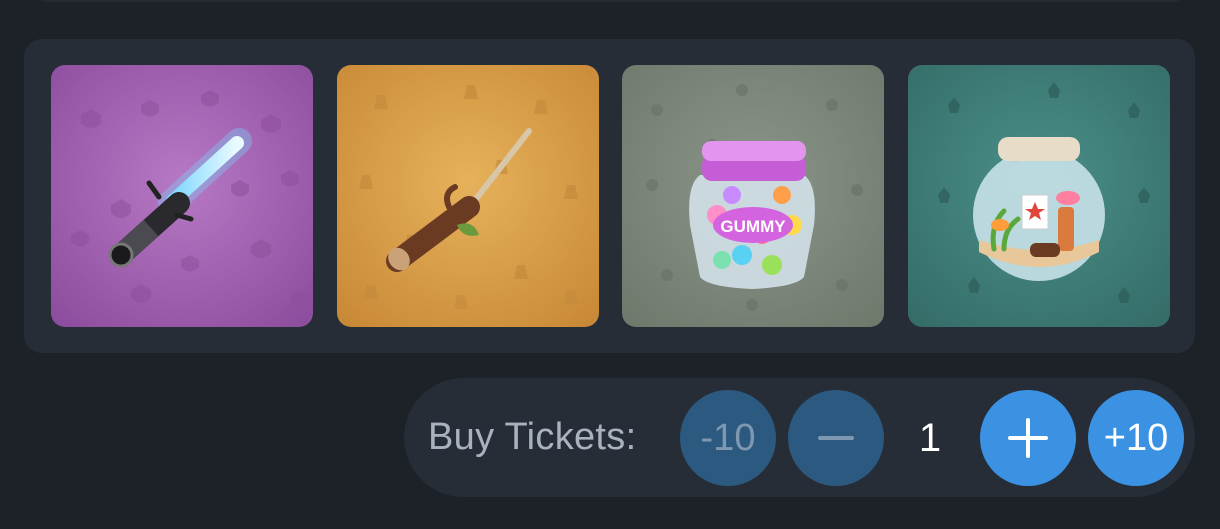  Describe the element at coordinates (532, 437) in the screenshot. I see `buy-tickets-label: Buy Tickets:` at that location.